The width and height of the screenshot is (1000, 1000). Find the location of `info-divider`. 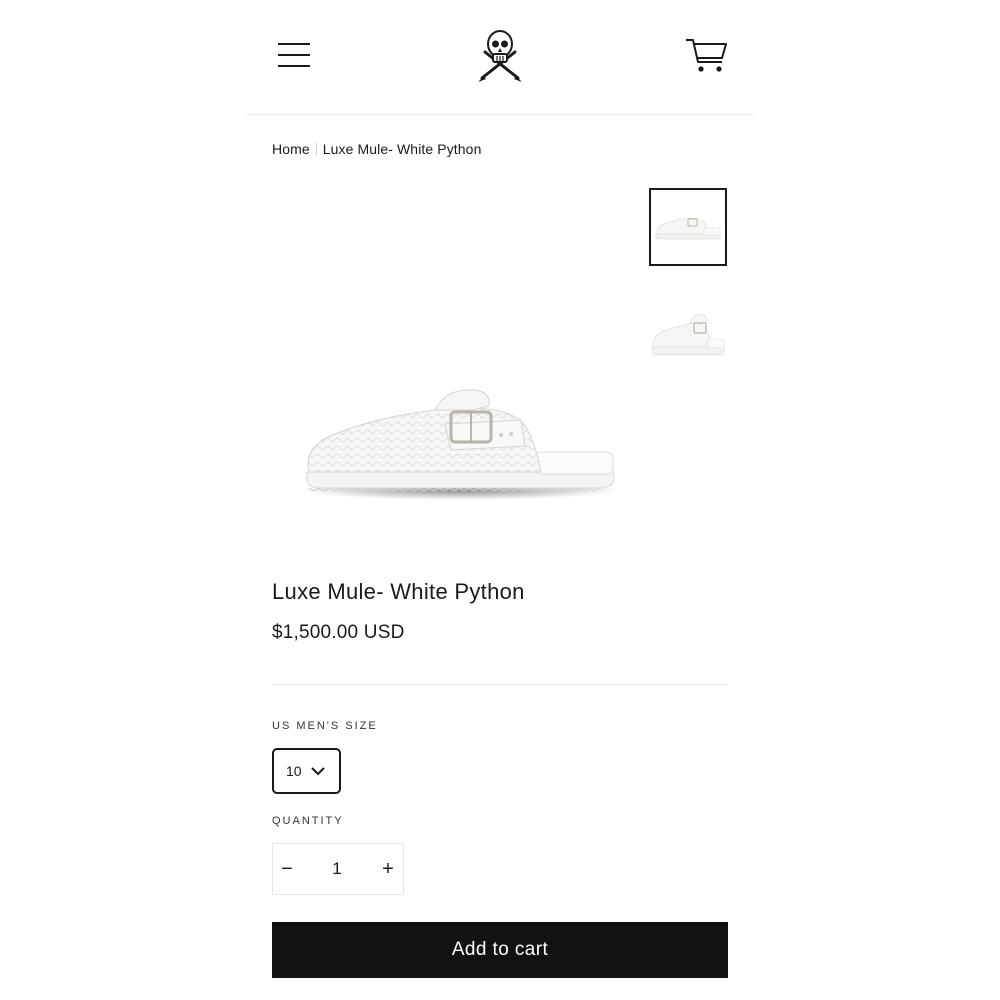

info-divider is located at coordinates (500, 684).